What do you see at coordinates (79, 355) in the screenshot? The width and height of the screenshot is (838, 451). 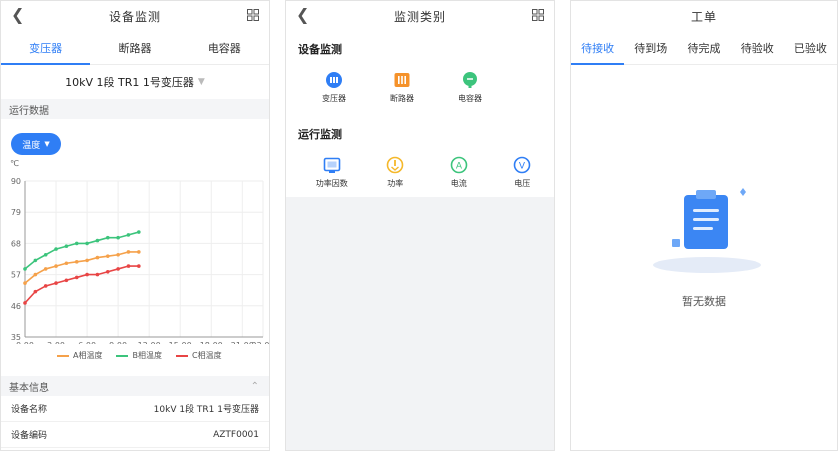 I see `legend-item-a: A相温度` at bounding box center [79, 355].